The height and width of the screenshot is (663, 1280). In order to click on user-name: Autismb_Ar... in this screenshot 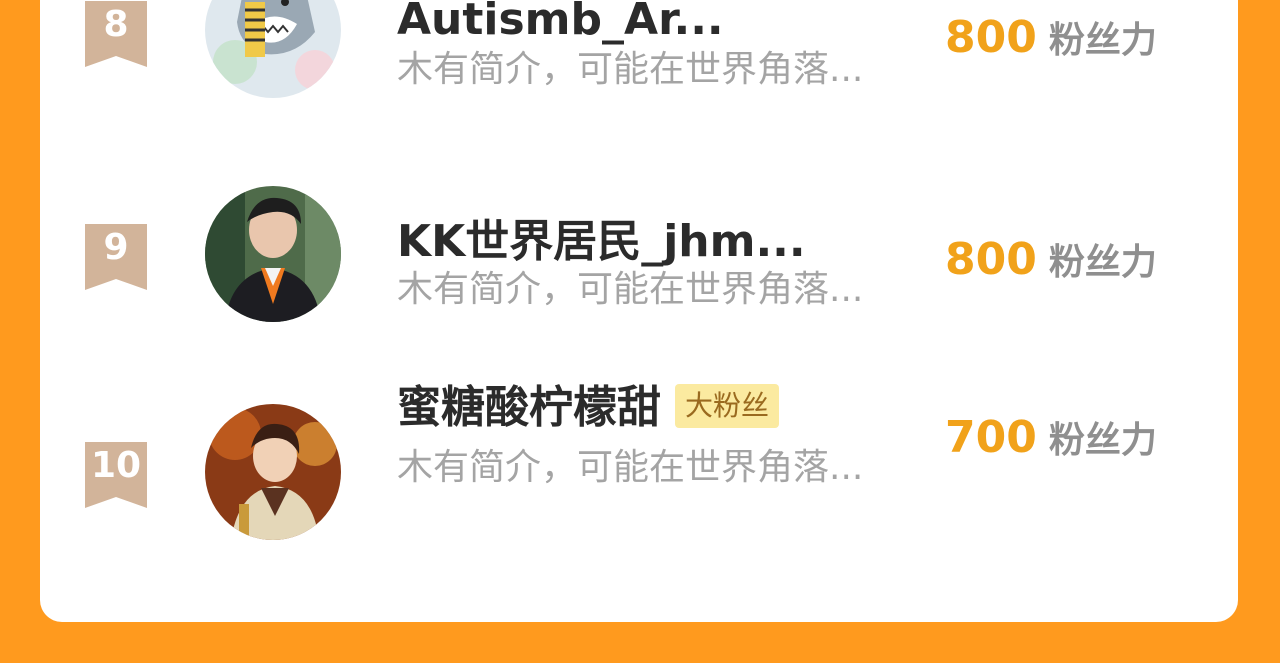, I will do `click(560, 23)`.